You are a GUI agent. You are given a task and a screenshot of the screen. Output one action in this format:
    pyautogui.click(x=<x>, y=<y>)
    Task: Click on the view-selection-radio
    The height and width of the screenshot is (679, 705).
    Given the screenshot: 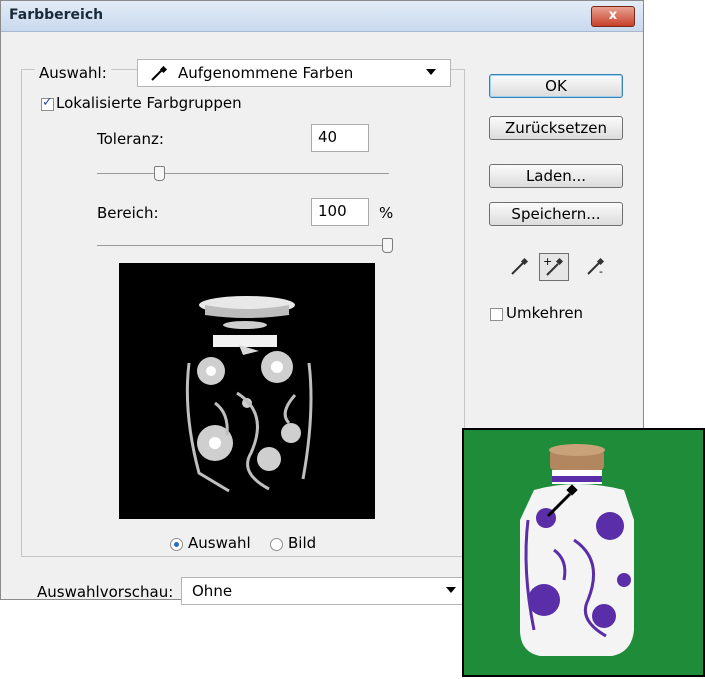 What is the action you would take?
    pyautogui.click(x=176, y=544)
    